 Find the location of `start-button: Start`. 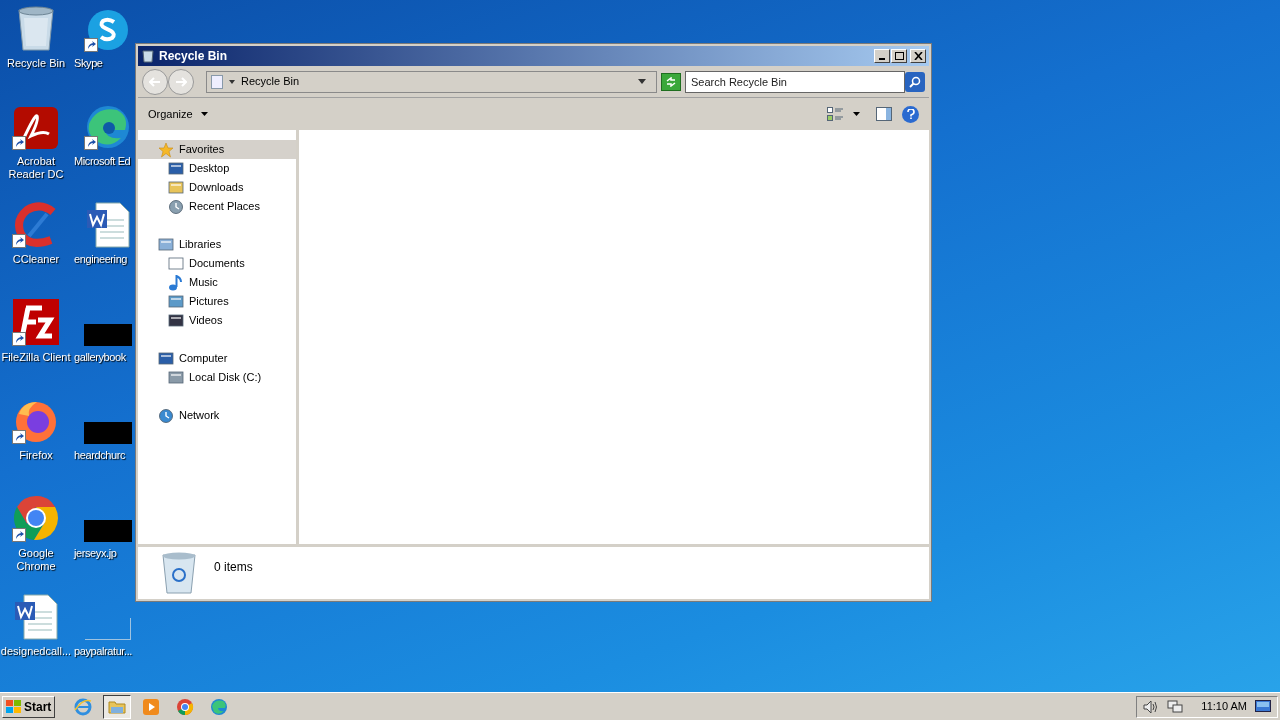

start-button: Start is located at coordinates (29, 706).